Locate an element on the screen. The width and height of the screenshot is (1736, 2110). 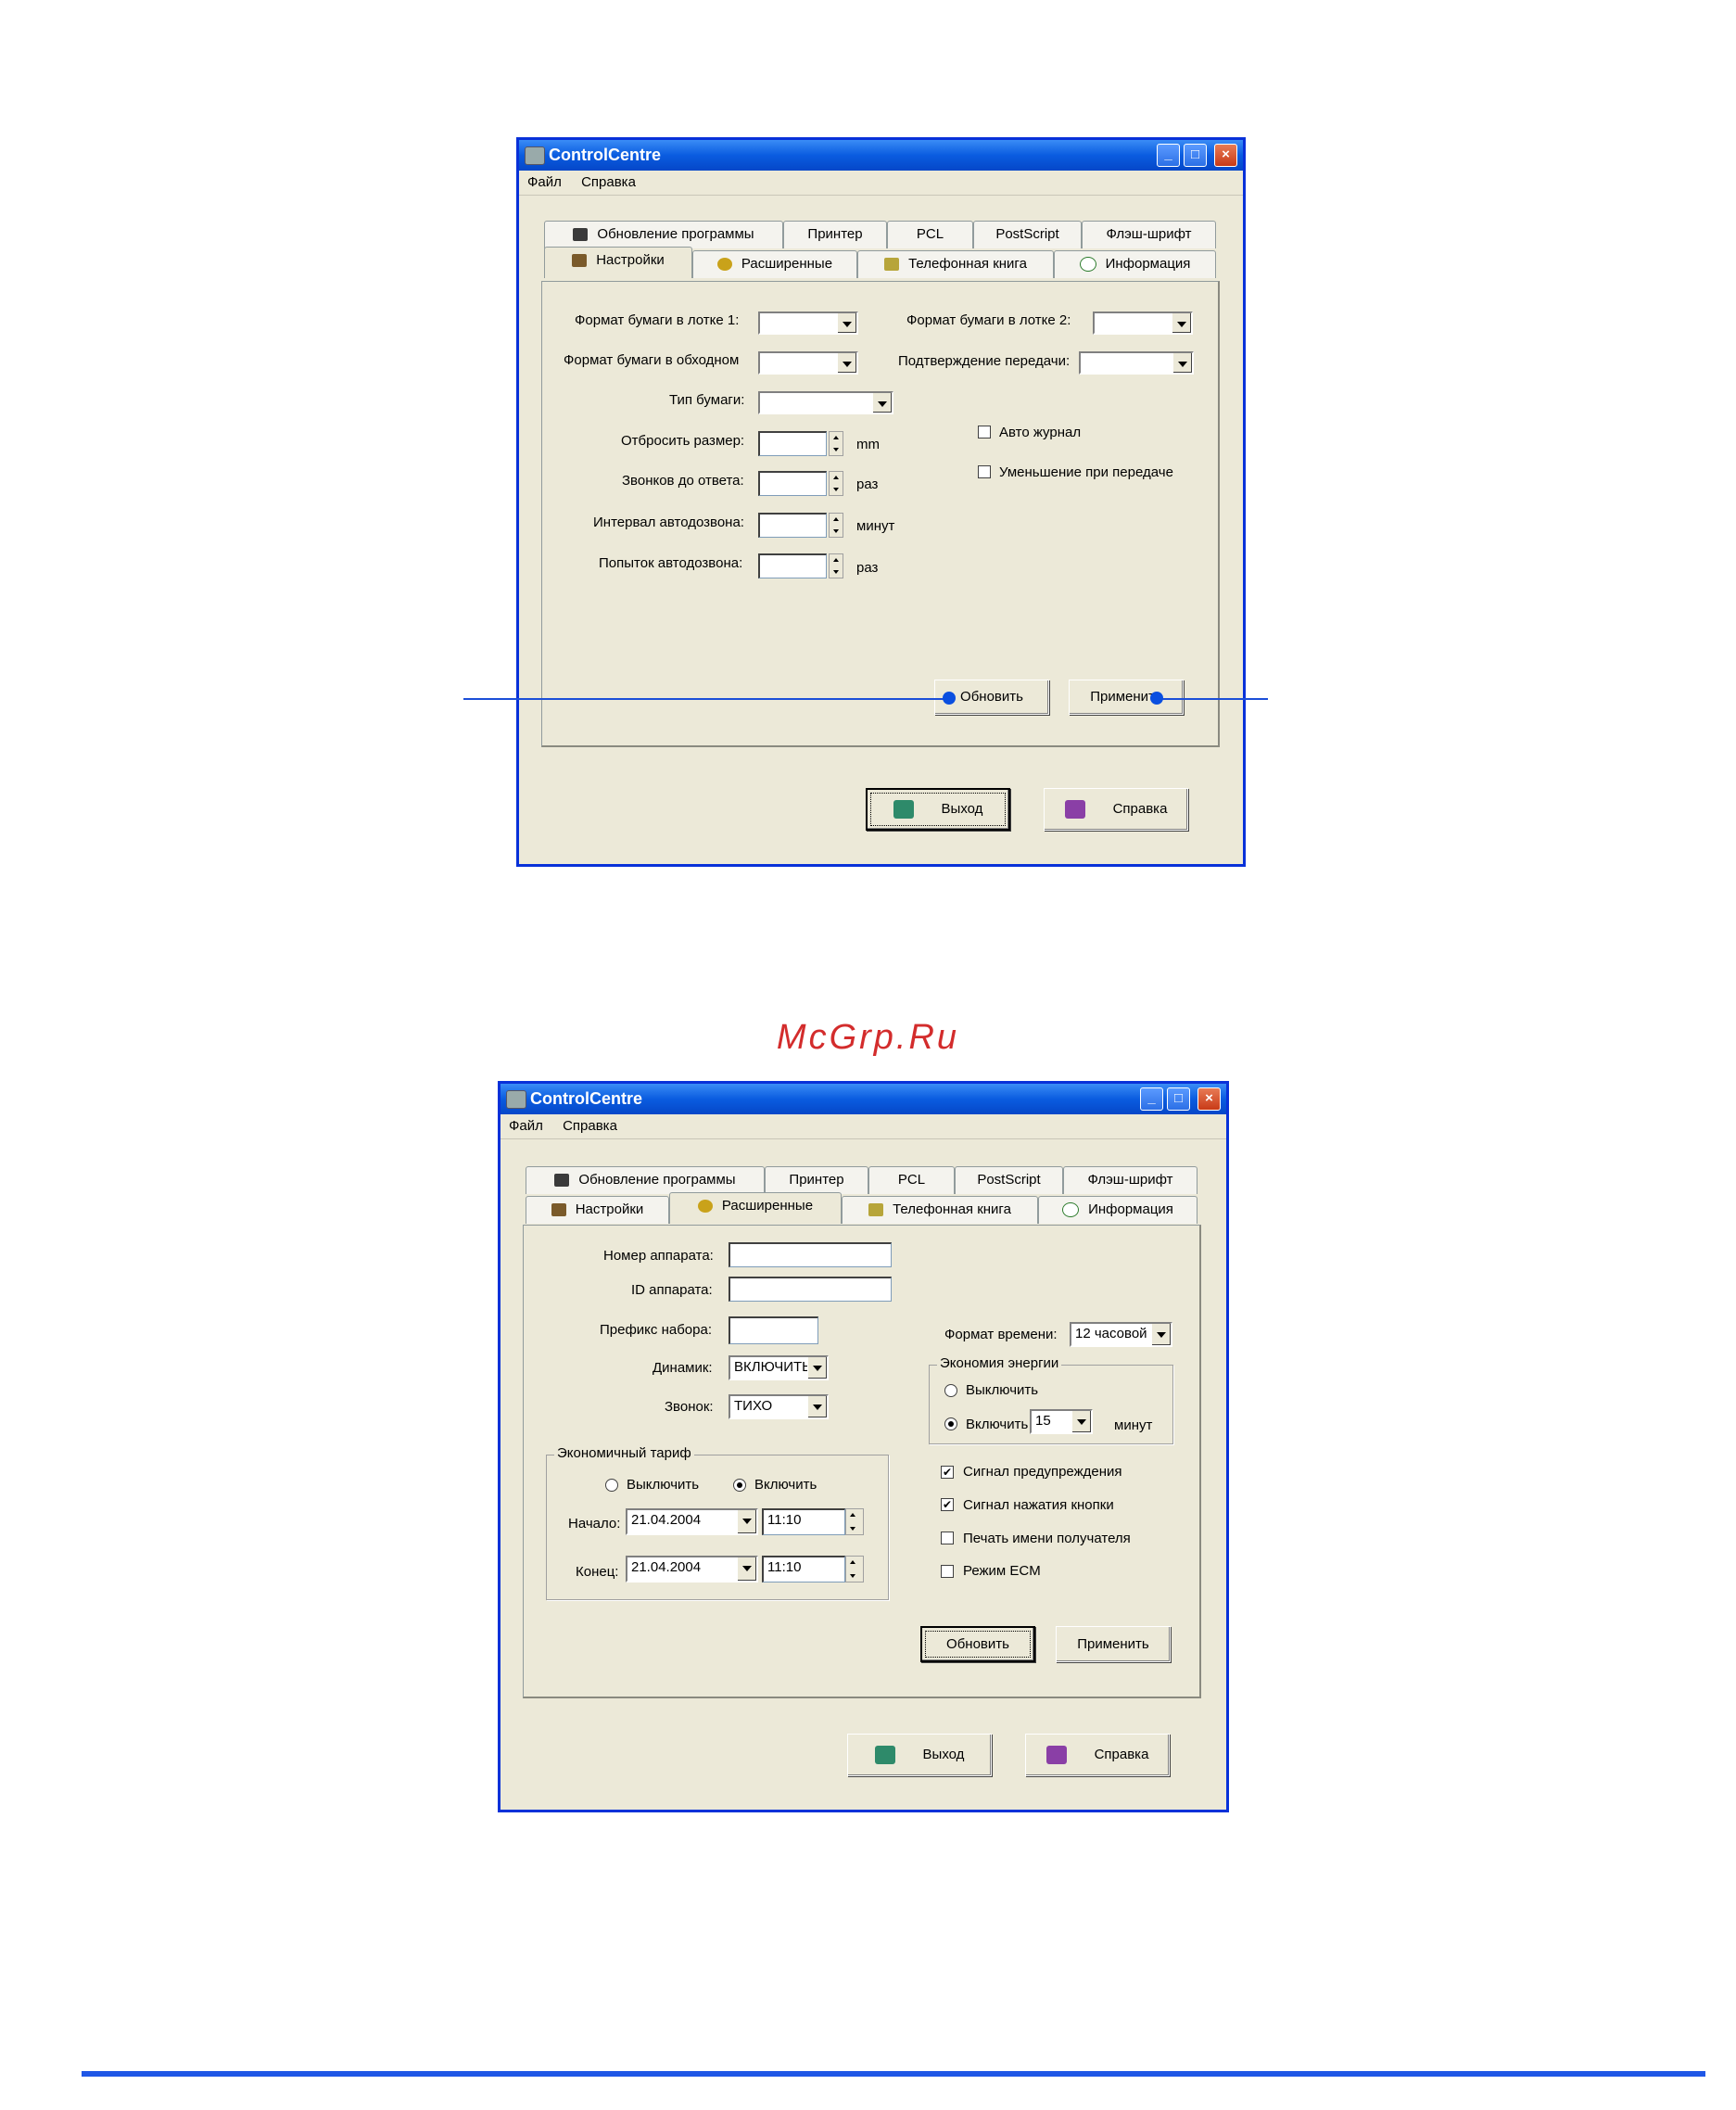
gear-icon is located at coordinates (724, 265).